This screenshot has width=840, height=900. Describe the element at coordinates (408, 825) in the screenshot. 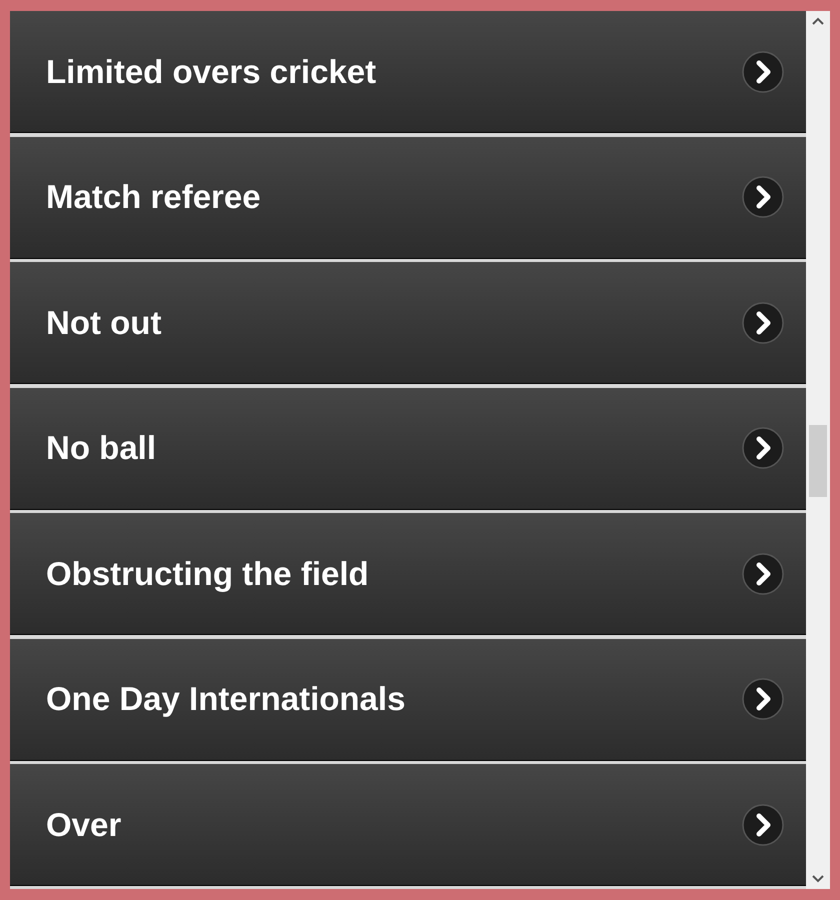

I see `list-item: Over` at that location.